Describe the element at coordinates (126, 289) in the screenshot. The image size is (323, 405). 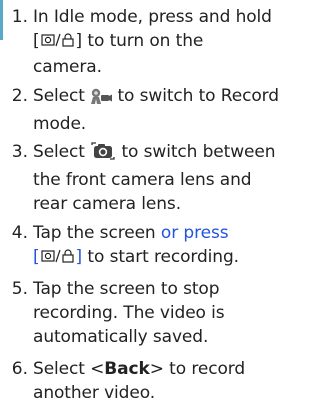
I see `step-line: Tap the screen to stop` at that location.